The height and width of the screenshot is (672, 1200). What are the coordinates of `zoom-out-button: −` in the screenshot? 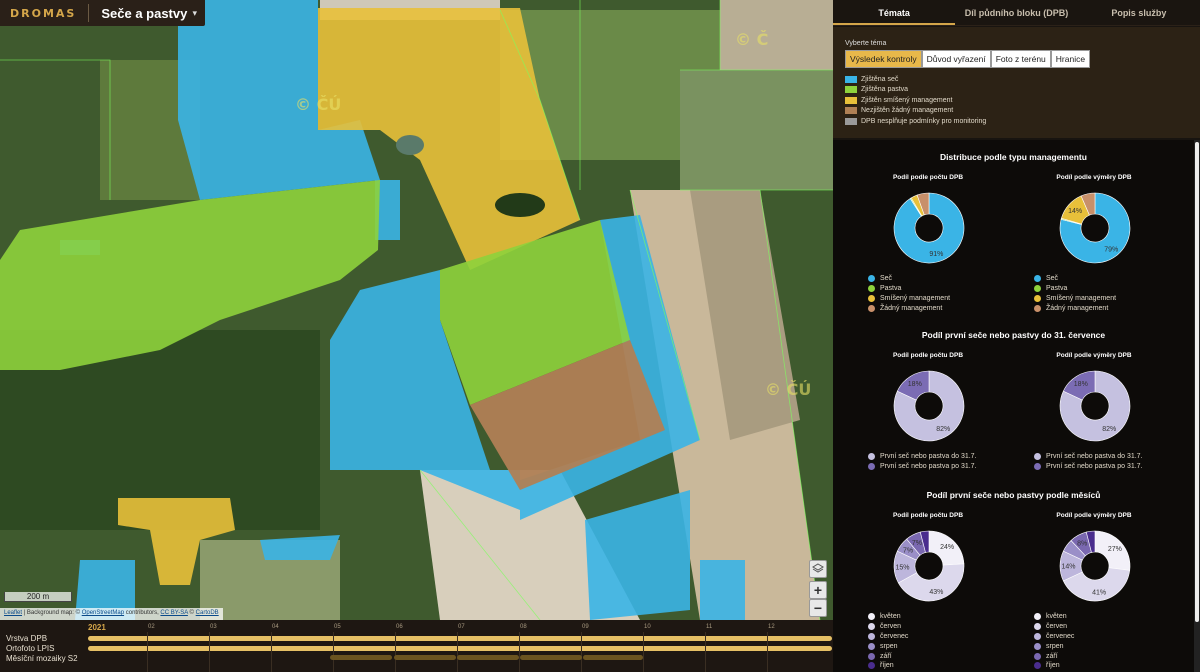 It's located at (818, 608).